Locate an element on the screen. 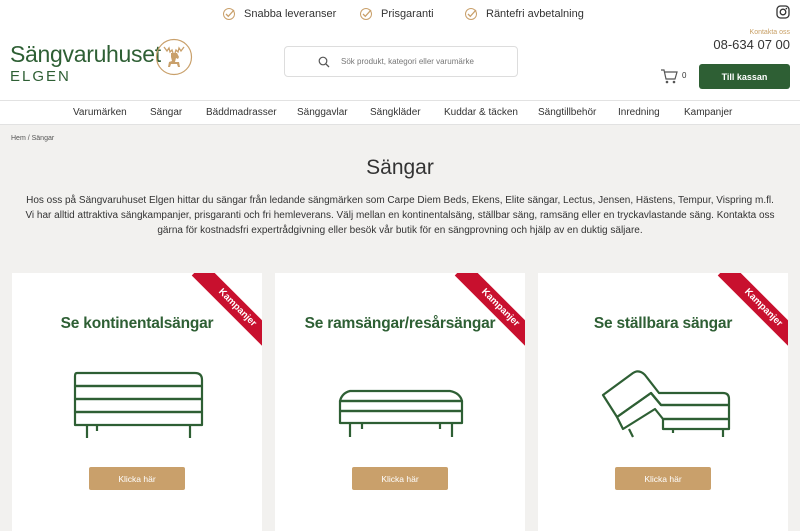  cart-count: 0 is located at coordinates (684, 75).